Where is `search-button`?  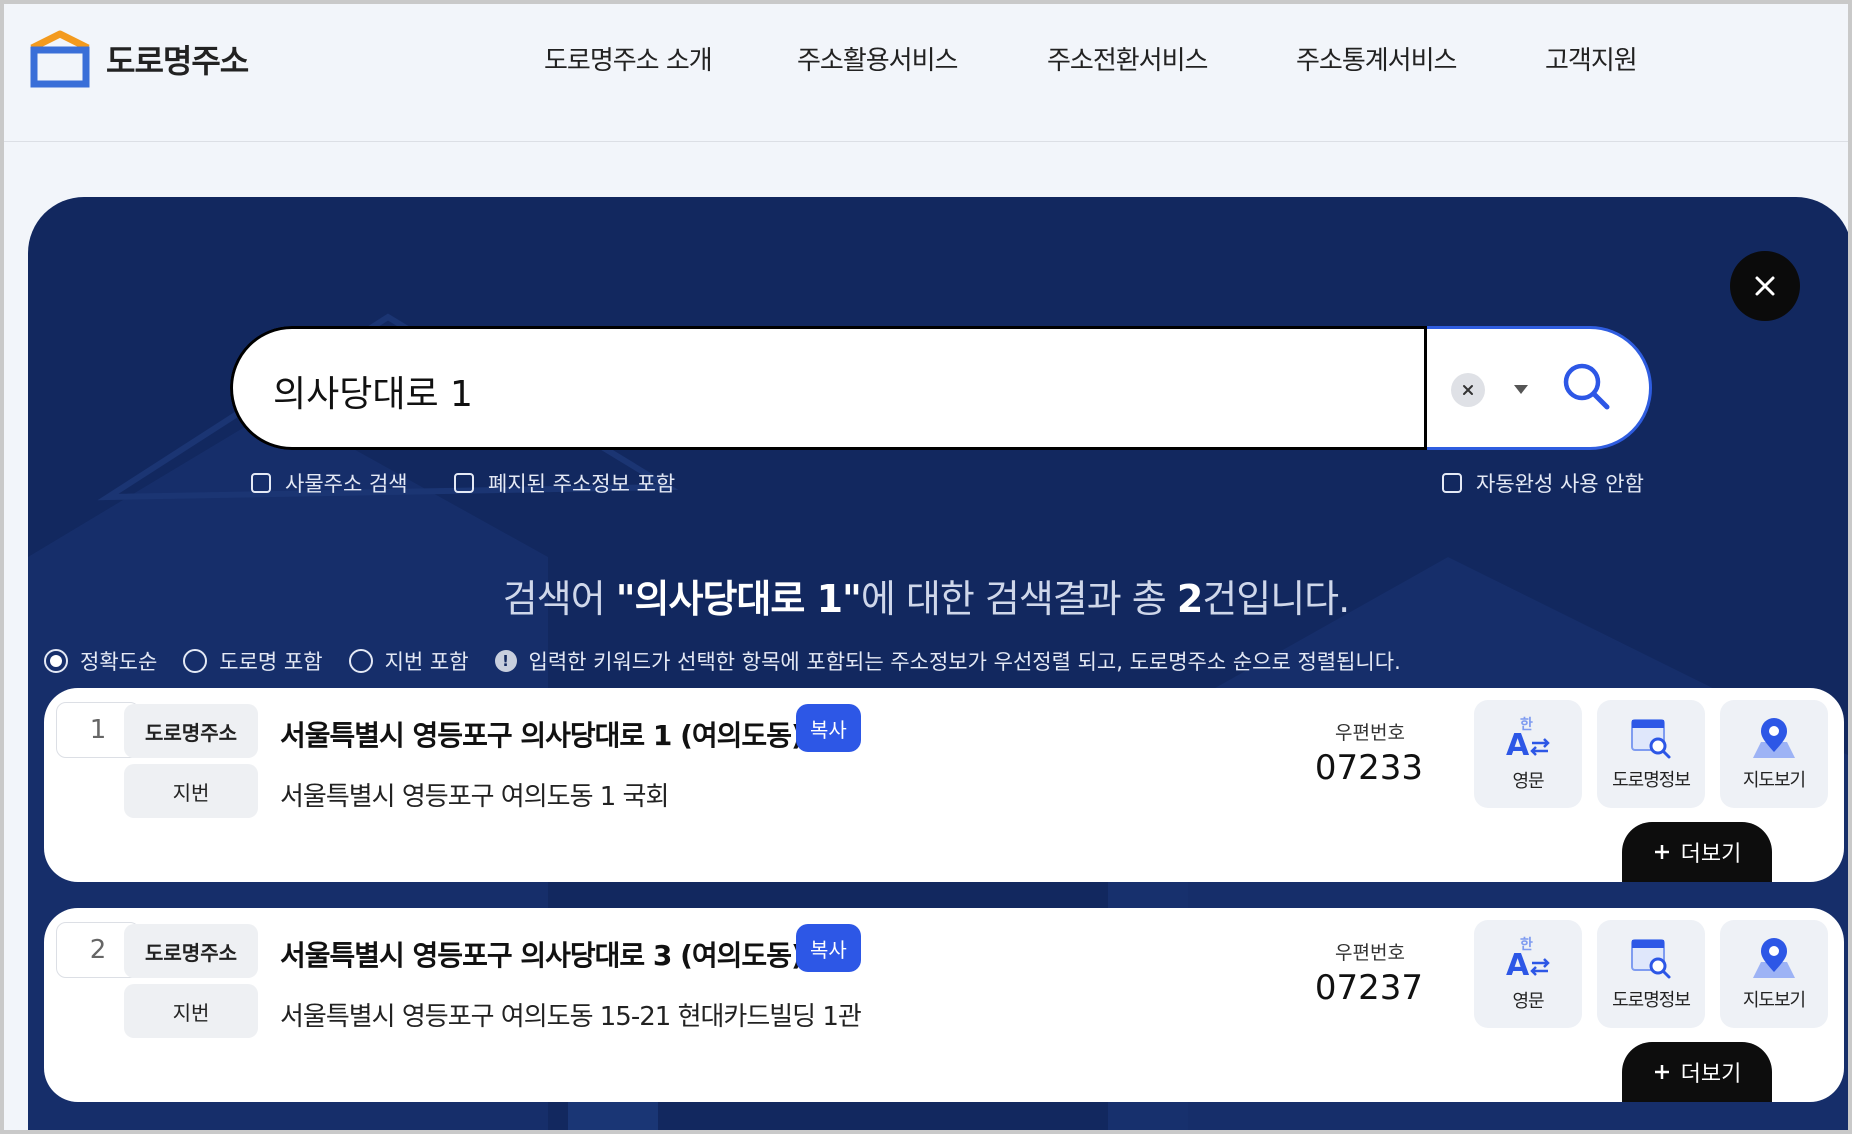
search-button is located at coordinates (1587, 387).